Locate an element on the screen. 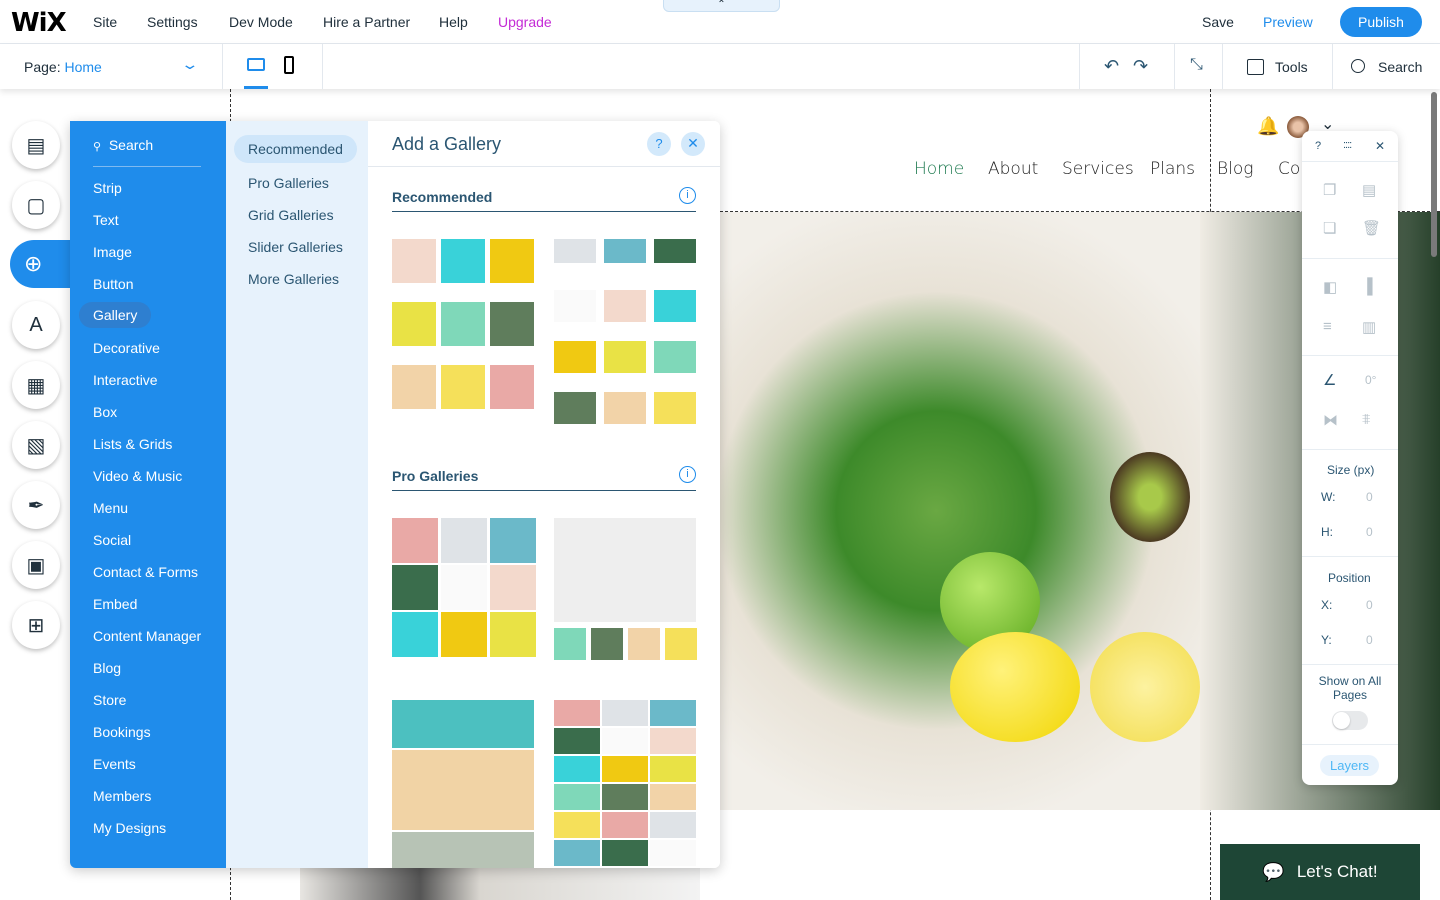 The image size is (1440, 900). subcategory-grid-galleries: Grid Galleries is located at coordinates (291, 215).